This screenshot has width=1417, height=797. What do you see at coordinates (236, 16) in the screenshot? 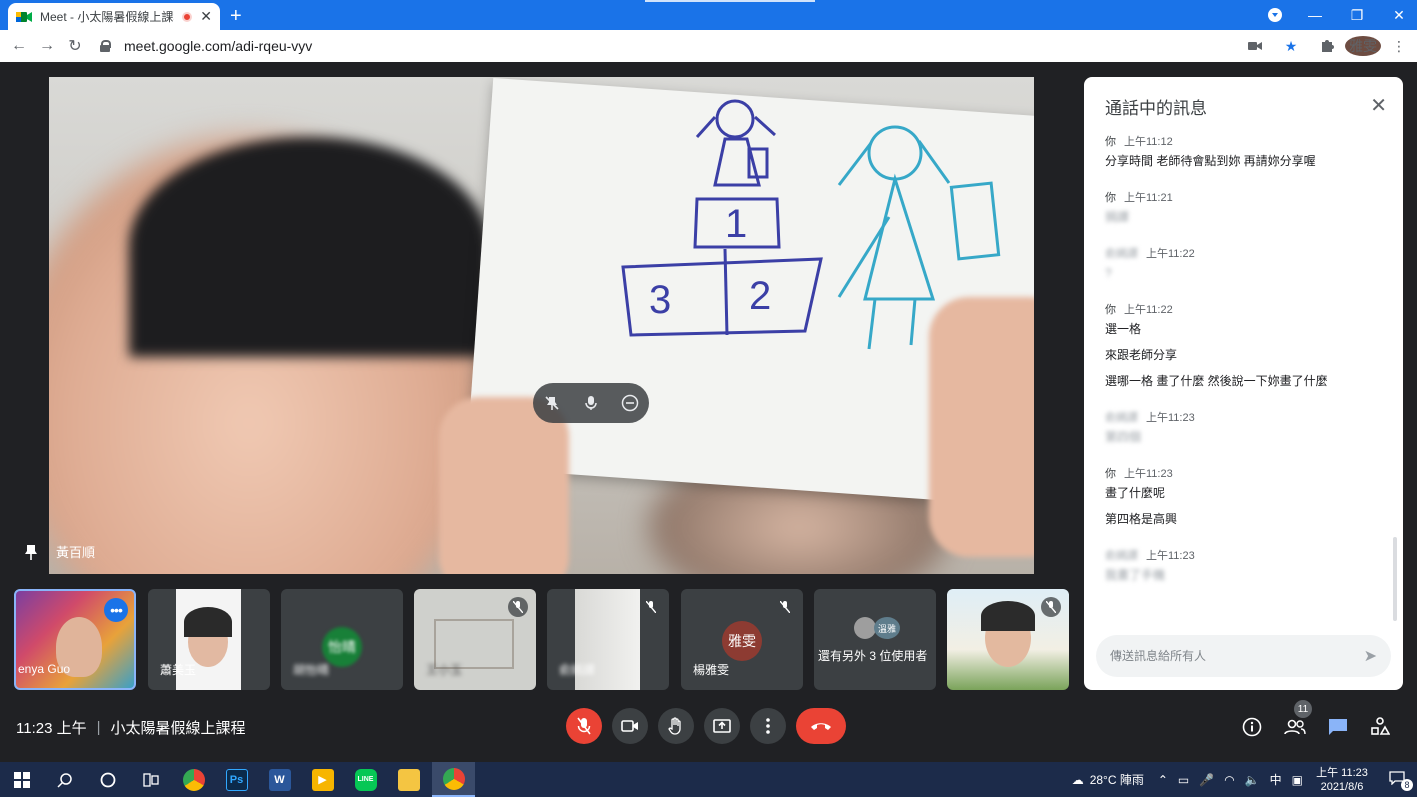
I see `new-tab-button: +` at bounding box center [236, 16].